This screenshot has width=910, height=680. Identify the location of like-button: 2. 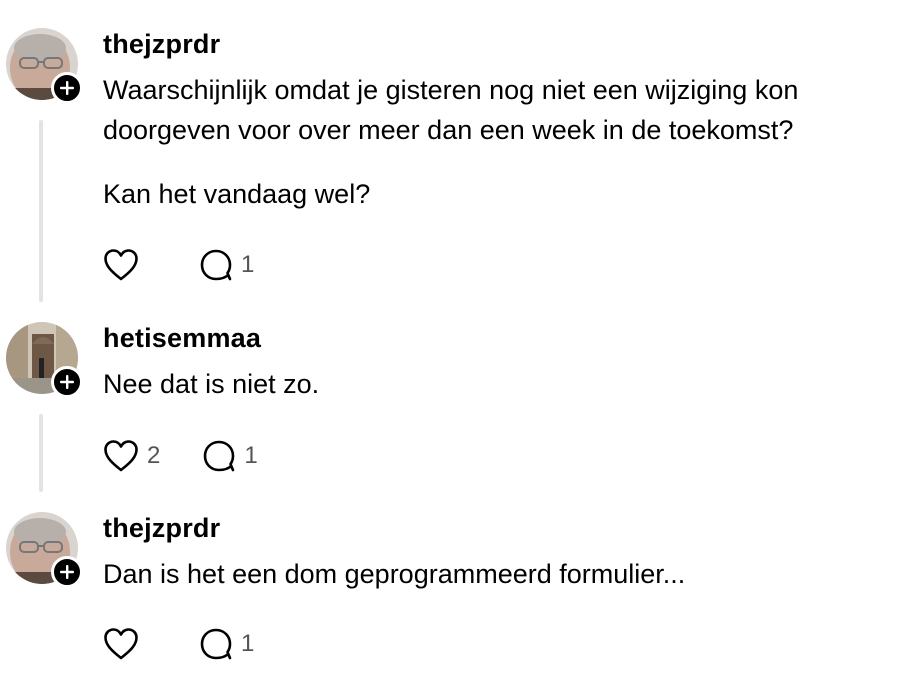
(131, 456).